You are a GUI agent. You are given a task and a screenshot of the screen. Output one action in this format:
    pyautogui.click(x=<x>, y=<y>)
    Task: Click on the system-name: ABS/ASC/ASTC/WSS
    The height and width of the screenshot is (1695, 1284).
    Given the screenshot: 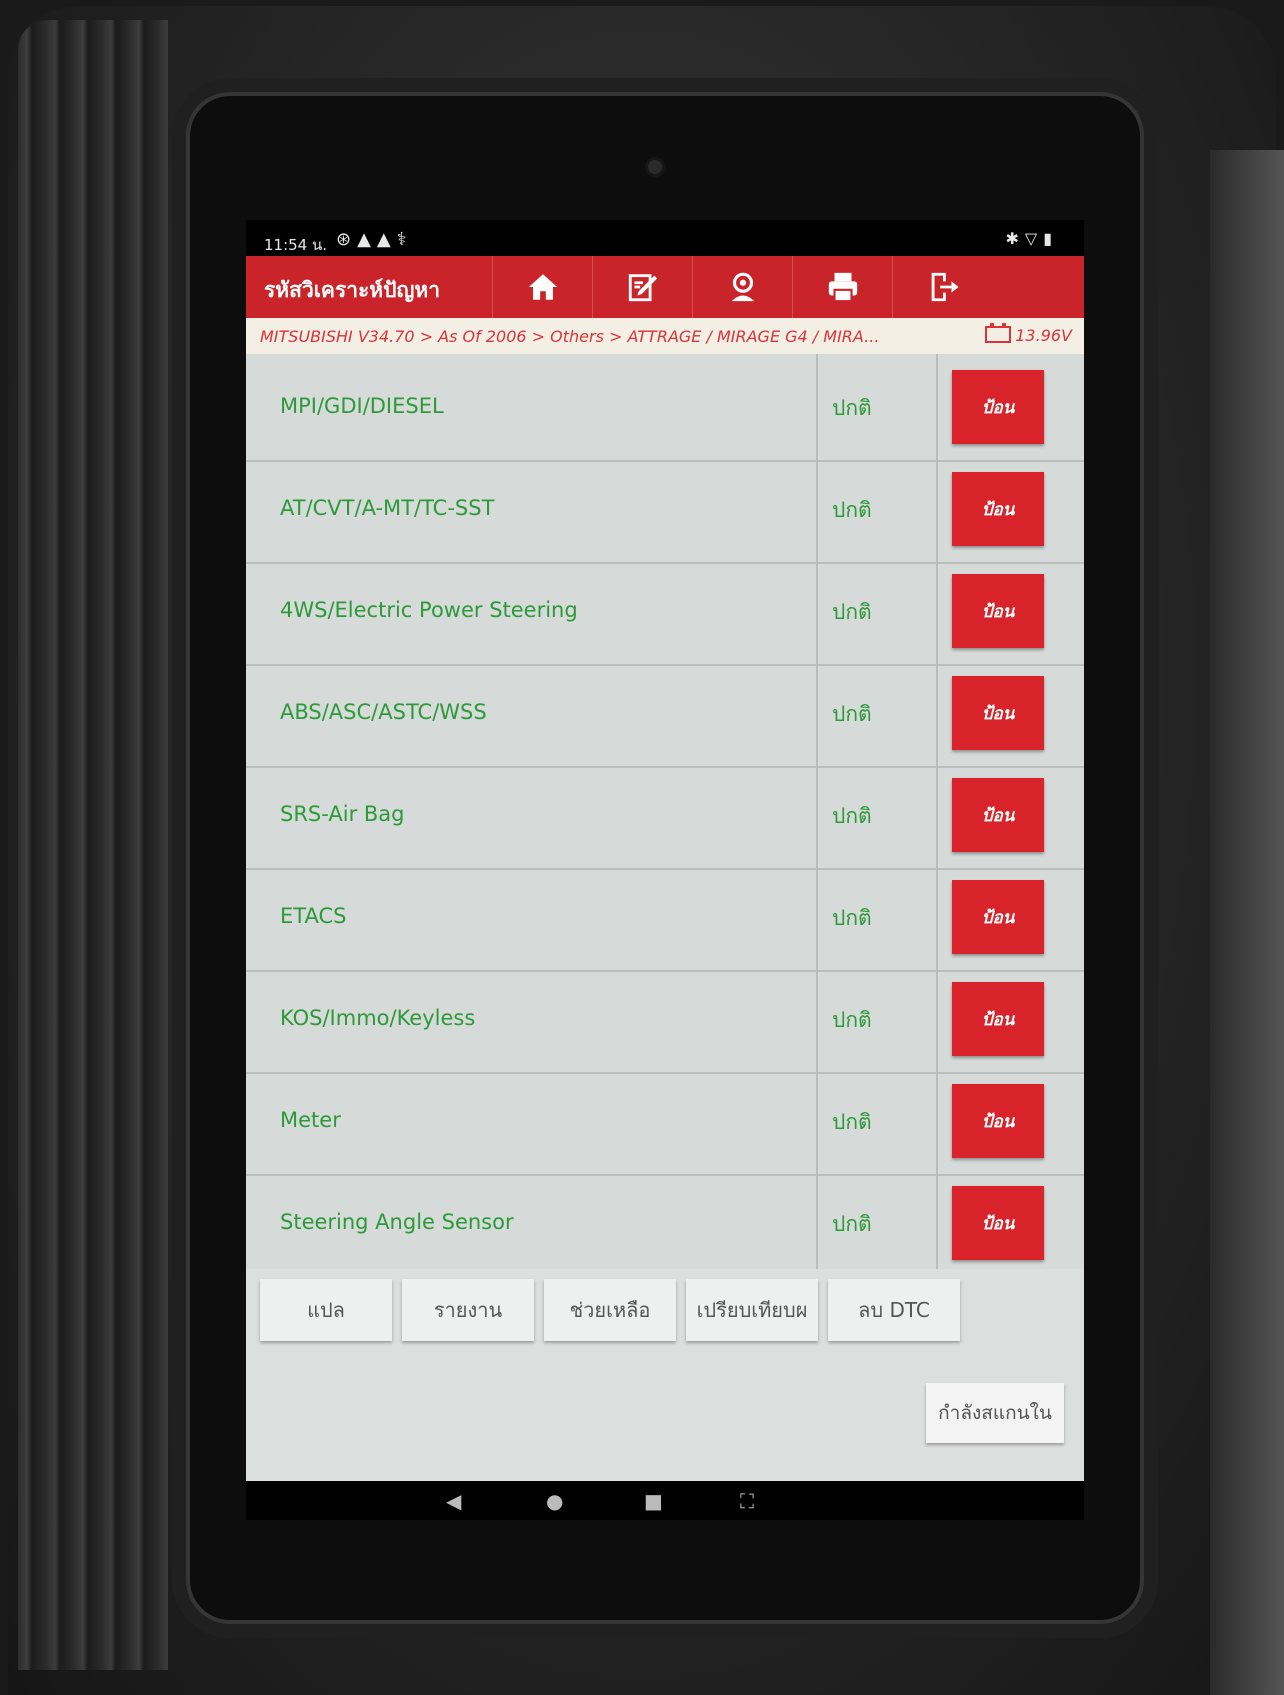 What is the action you would take?
    pyautogui.click(x=383, y=712)
    